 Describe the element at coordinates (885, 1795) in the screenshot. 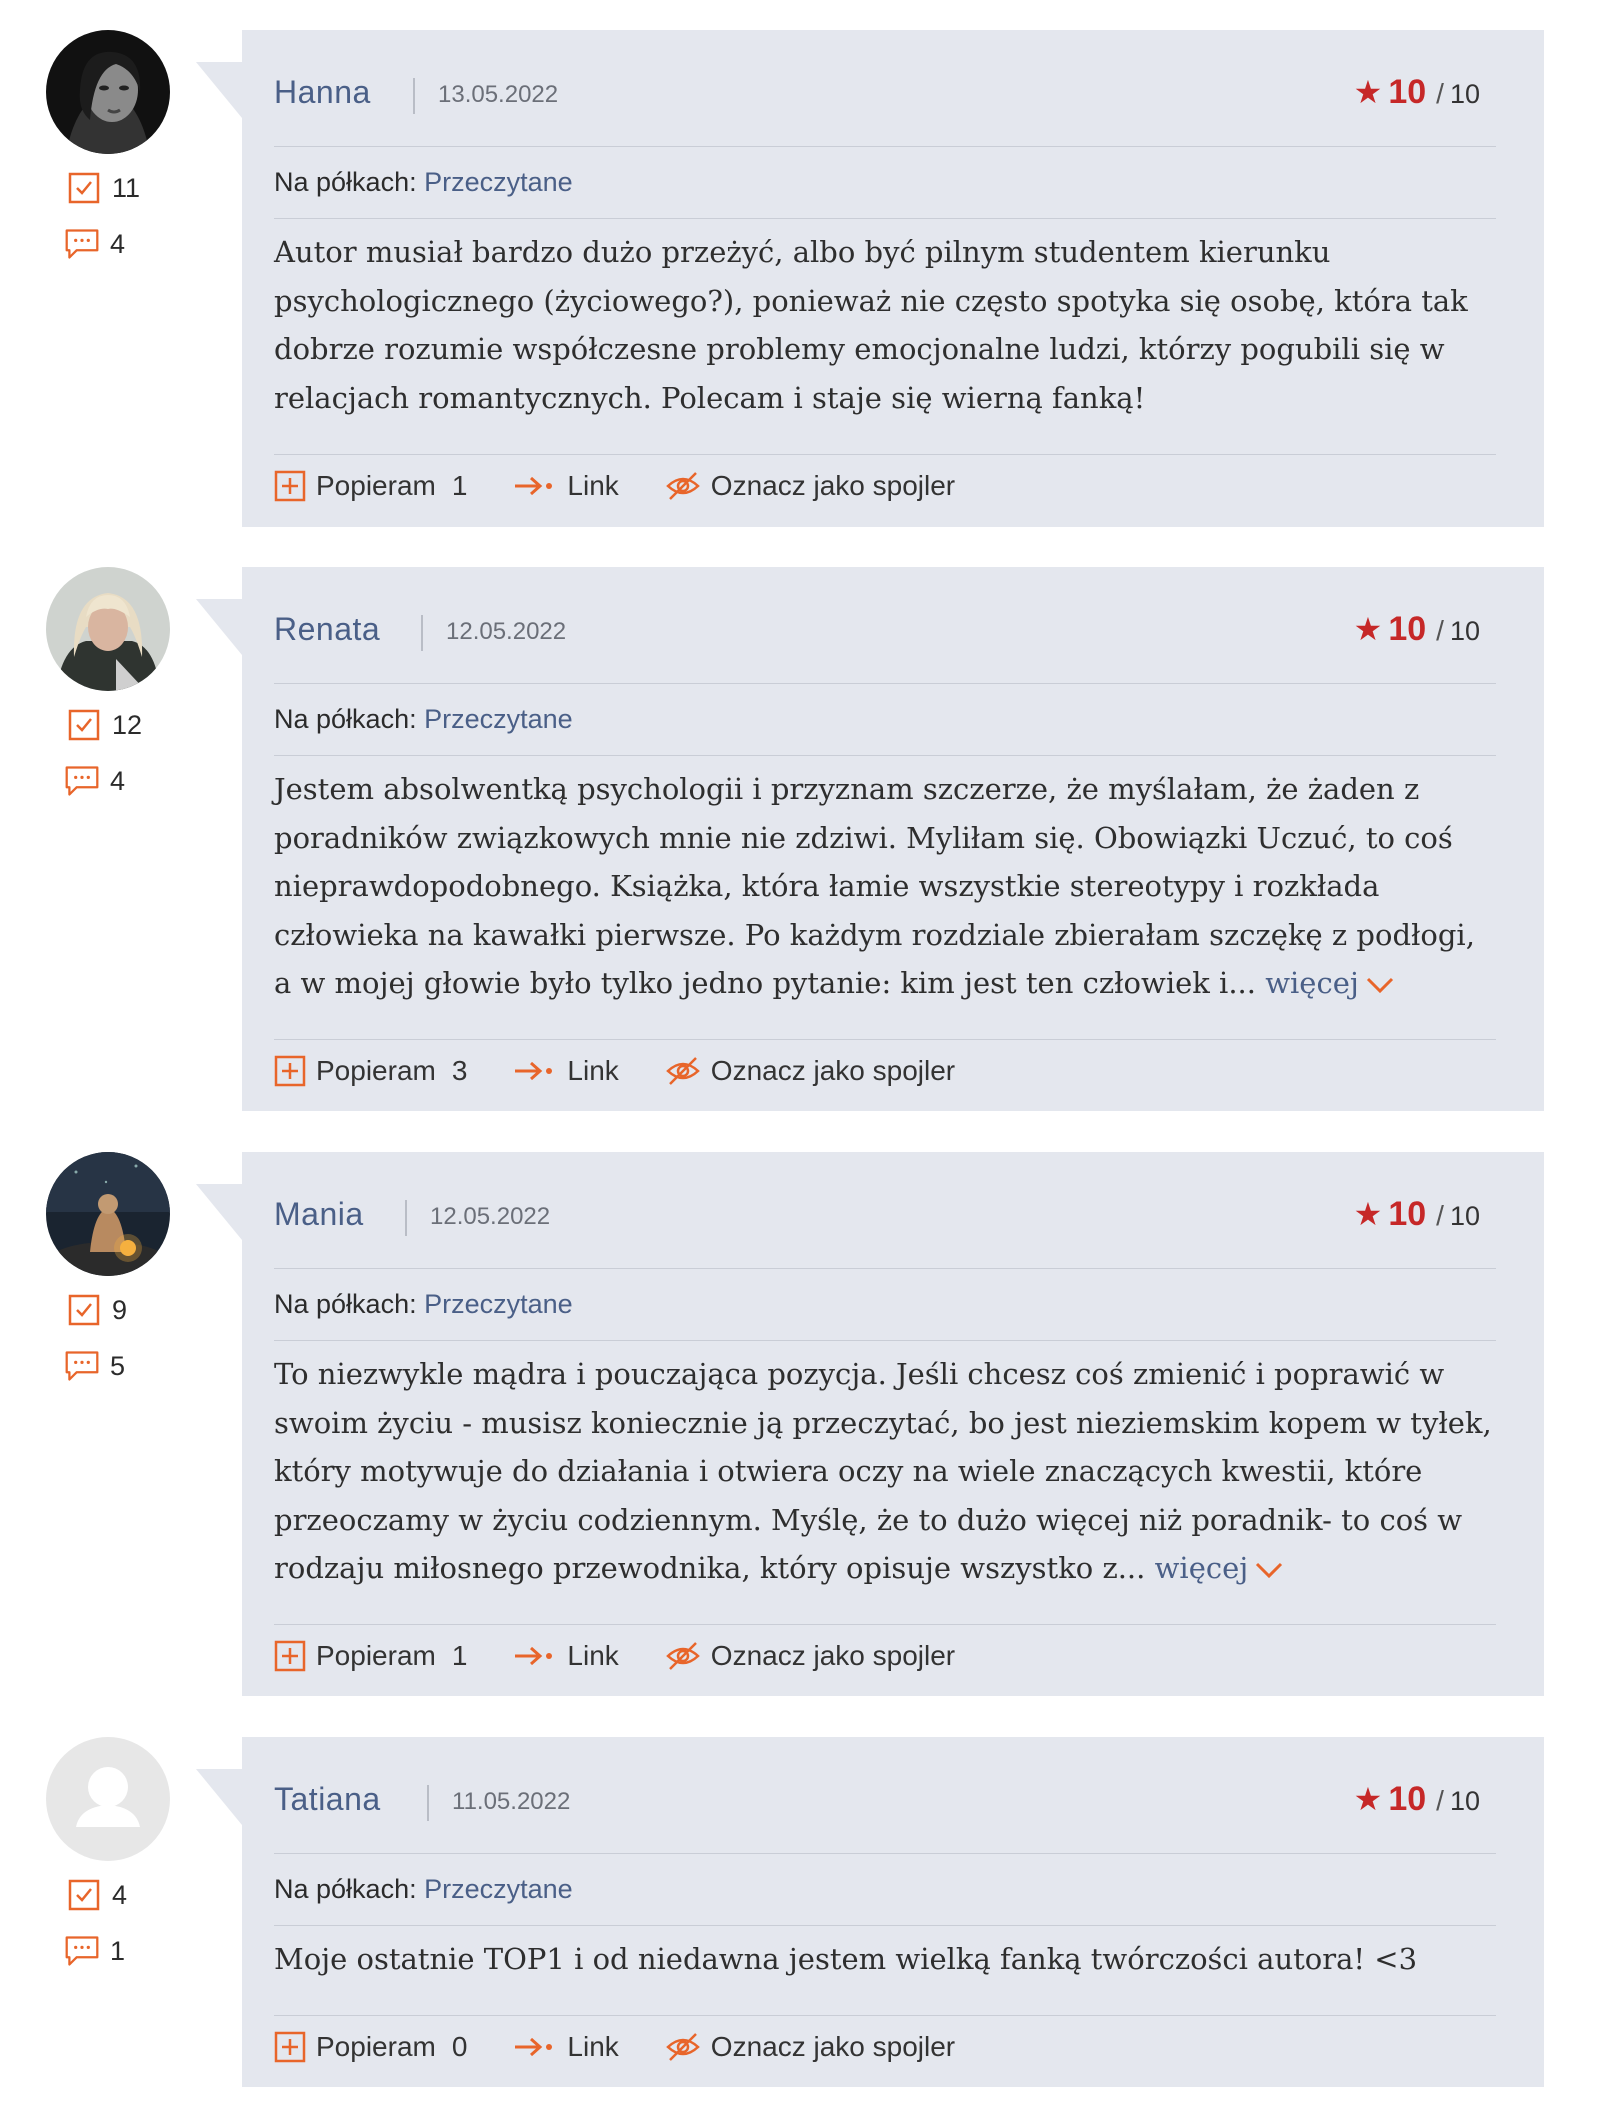

I see `review-header: Tatiana 11.05.2022 ★ 10 / 10` at that location.